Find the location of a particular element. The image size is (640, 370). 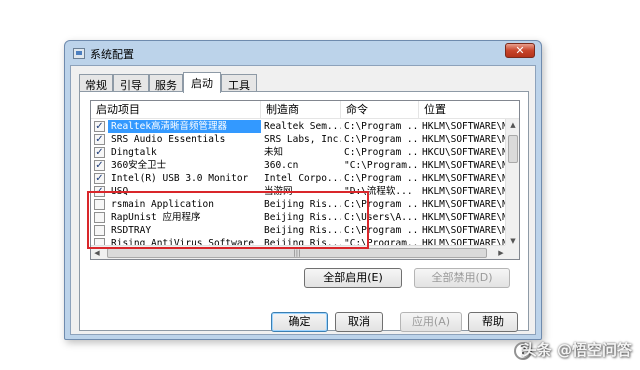

window-title: 系统配置 is located at coordinates (112, 54).